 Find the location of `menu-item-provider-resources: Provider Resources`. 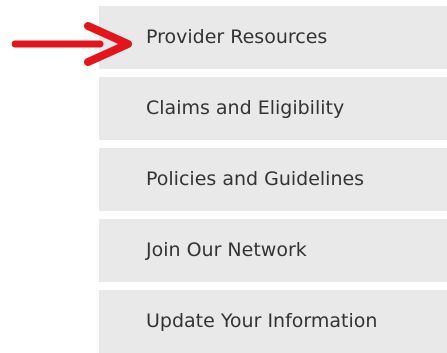

menu-item-provider-resources: Provider Resources is located at coordinates (273, 37).